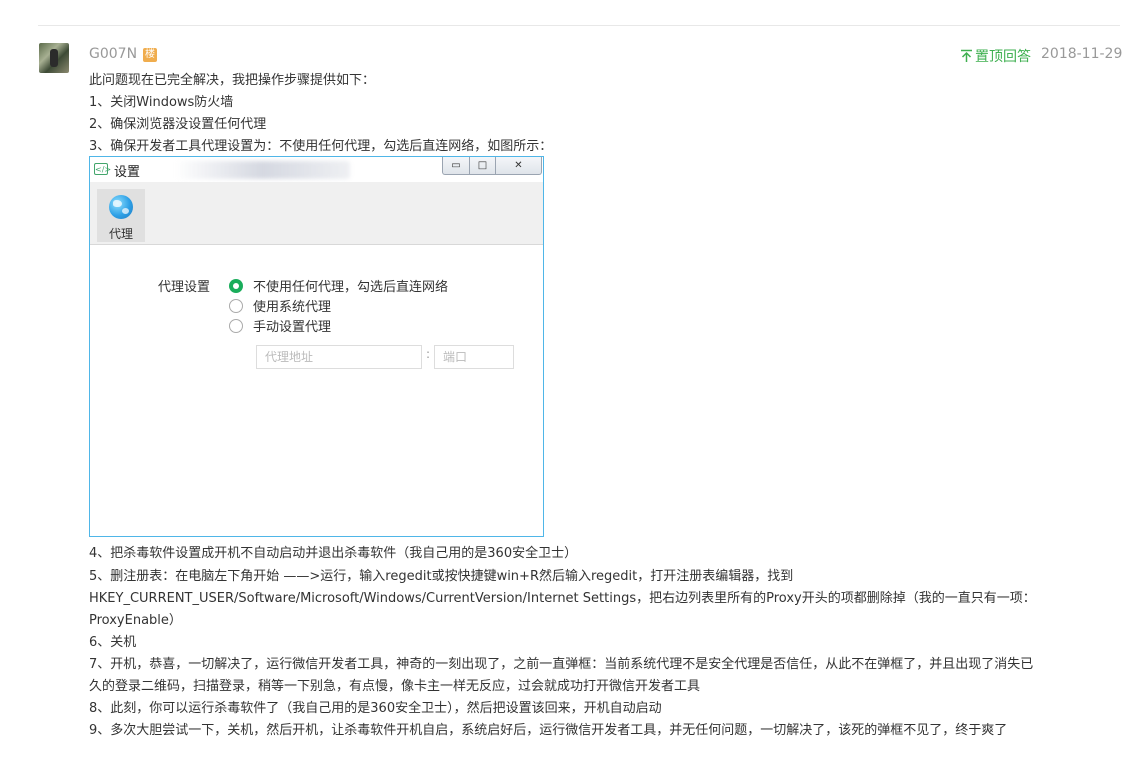 The image size is (1142, 777). Describe the element at coordinates (1003, 57) in the screenshot. I see `pin-answer-label: 置顶回答` at that location.